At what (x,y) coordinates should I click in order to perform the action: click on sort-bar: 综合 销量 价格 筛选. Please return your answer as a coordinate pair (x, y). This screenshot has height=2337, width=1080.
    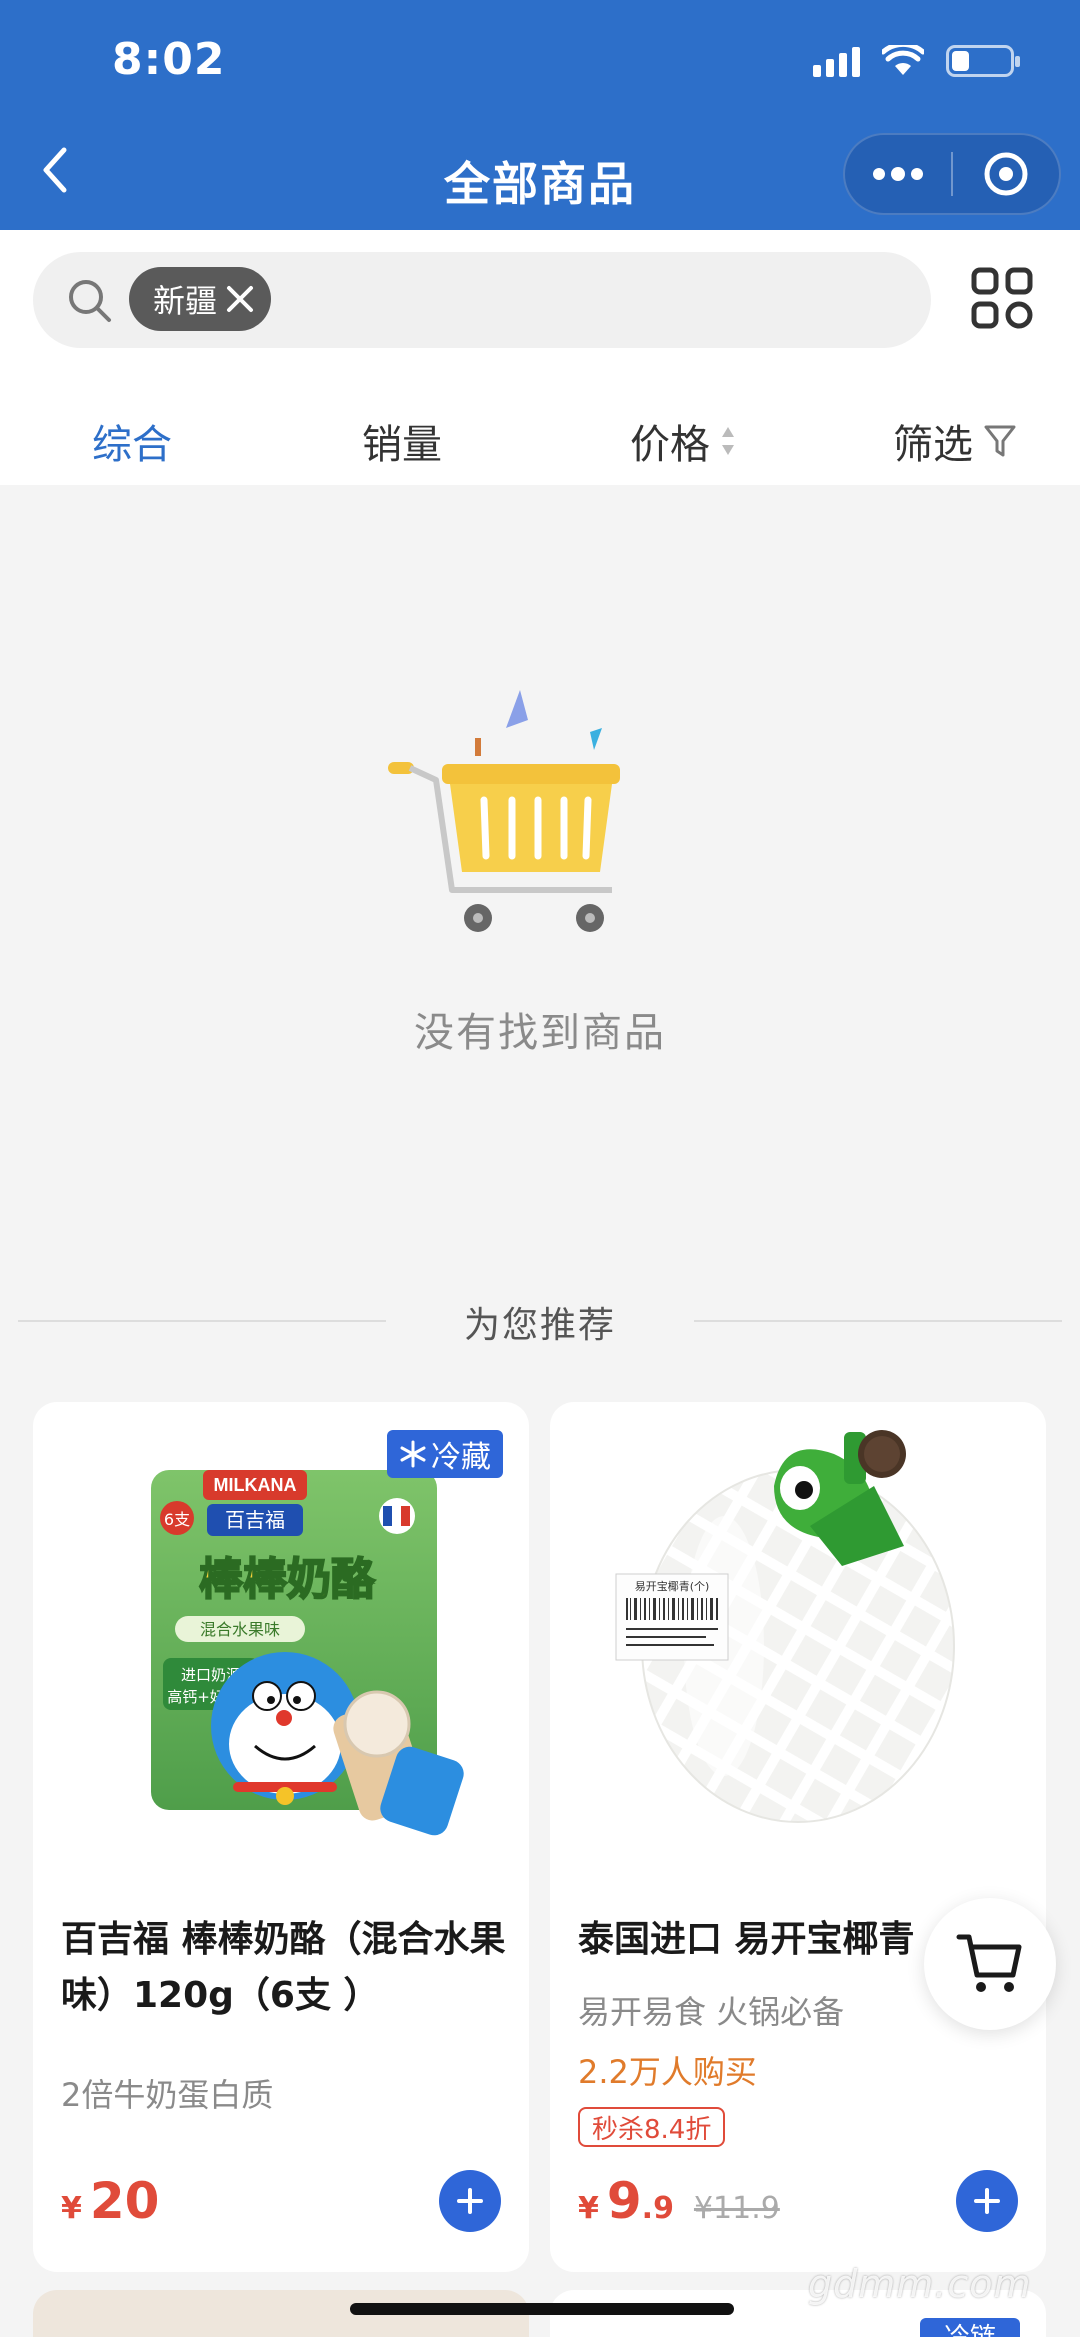
    Looking at the image, I should click on (540, 438).